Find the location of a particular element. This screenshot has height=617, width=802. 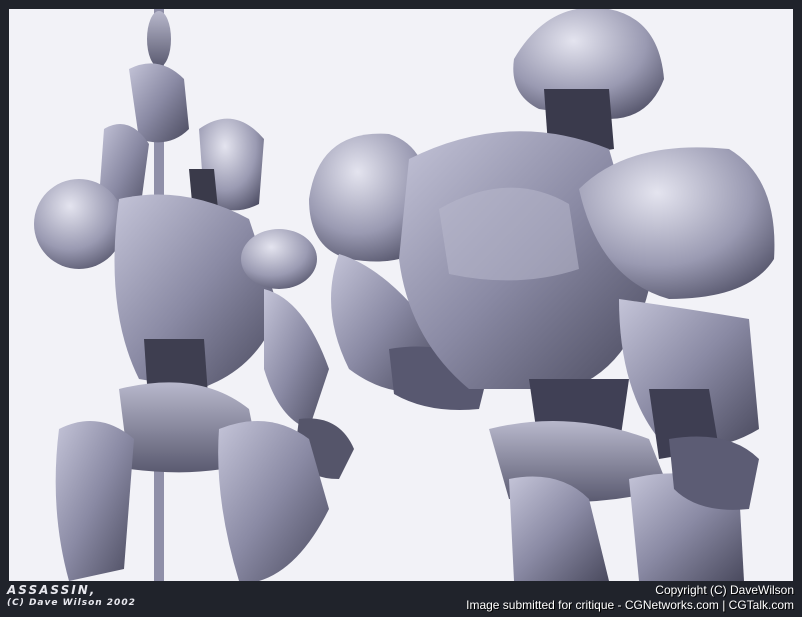

artwork-title: ASSASSIN, is located at coordinates (52, 590).